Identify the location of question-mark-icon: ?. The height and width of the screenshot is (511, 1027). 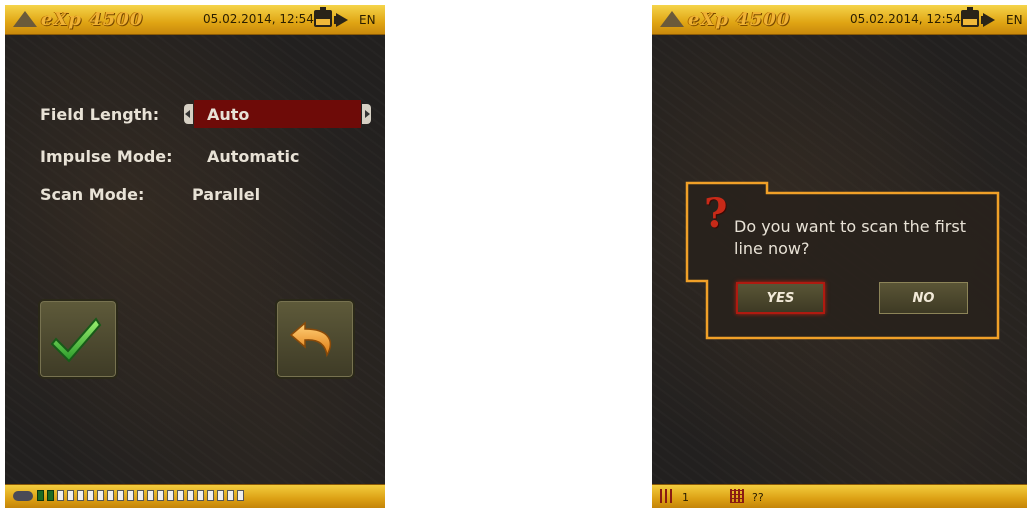
(716, 213).